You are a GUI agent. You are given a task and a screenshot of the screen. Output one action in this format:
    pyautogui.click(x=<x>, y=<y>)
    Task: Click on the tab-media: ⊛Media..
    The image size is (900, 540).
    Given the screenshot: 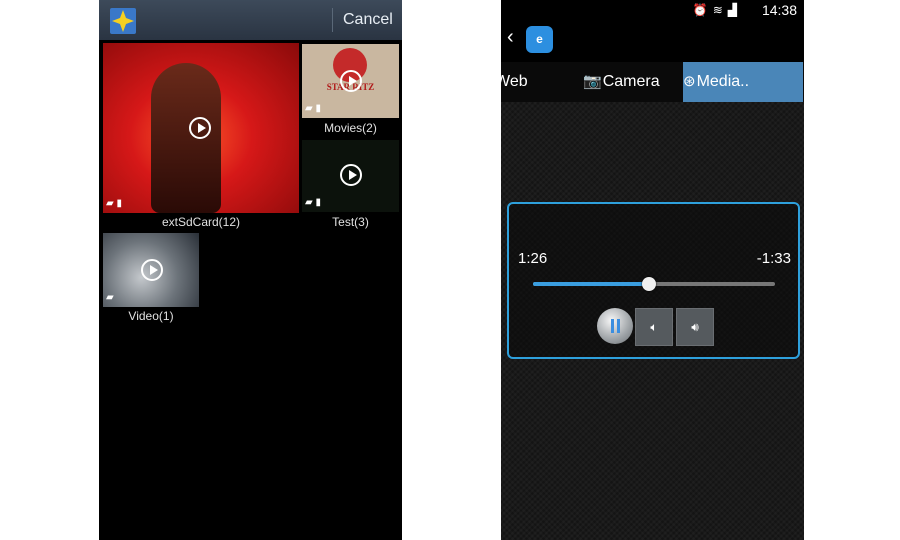 What is the action you would take?
    pyautogui.click(x=743, y=82)
    